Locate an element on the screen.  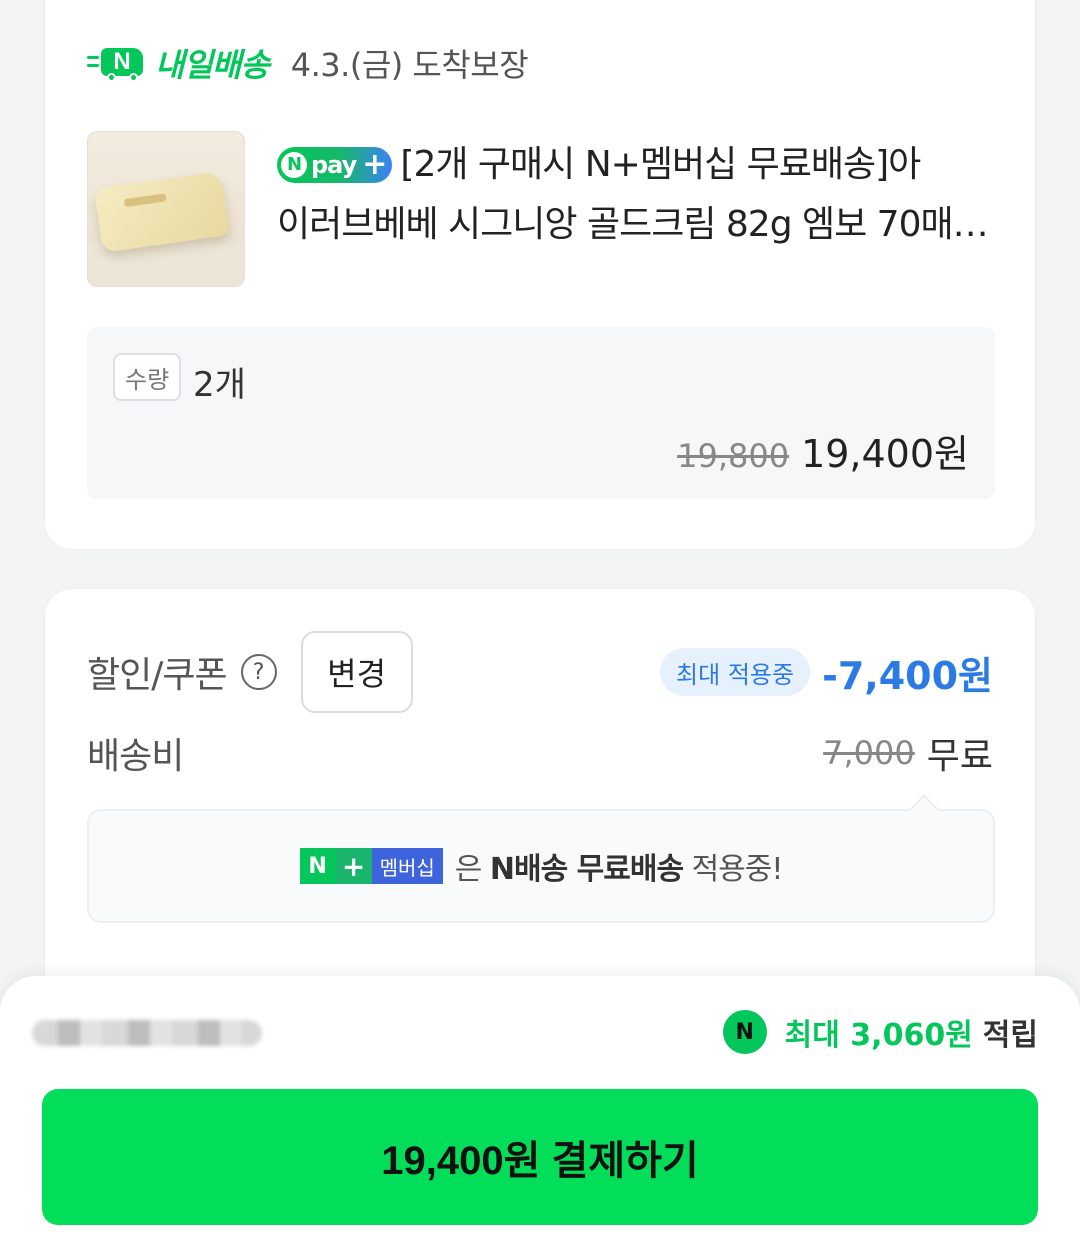
original-price: 19,800 is located at coordinates (733, 456).